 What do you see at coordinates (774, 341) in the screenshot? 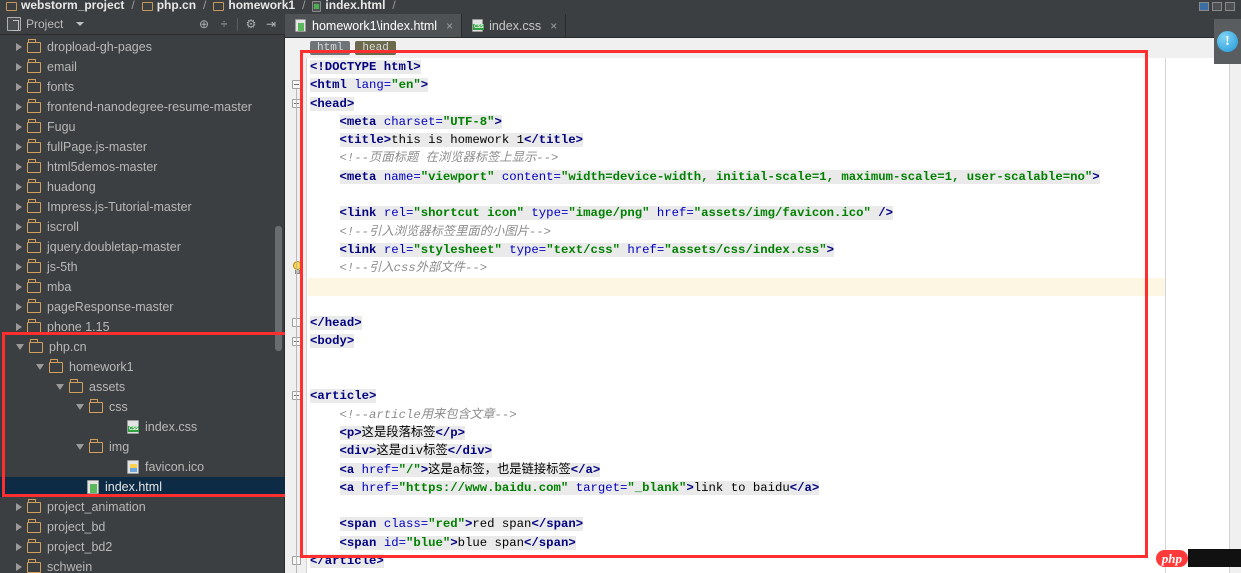
I see `code-line: <body>` at bounding box center [774, 341].